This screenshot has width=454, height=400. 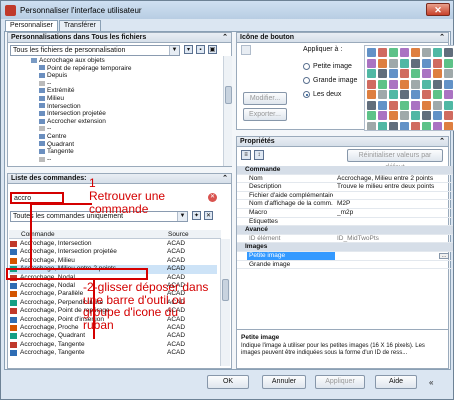 What do you see at coordinates (395, 160) in the screenshot?
I see `reset-defaults-button: Réinitialiser valeurs par défaut` at bounding box center [395, 160].